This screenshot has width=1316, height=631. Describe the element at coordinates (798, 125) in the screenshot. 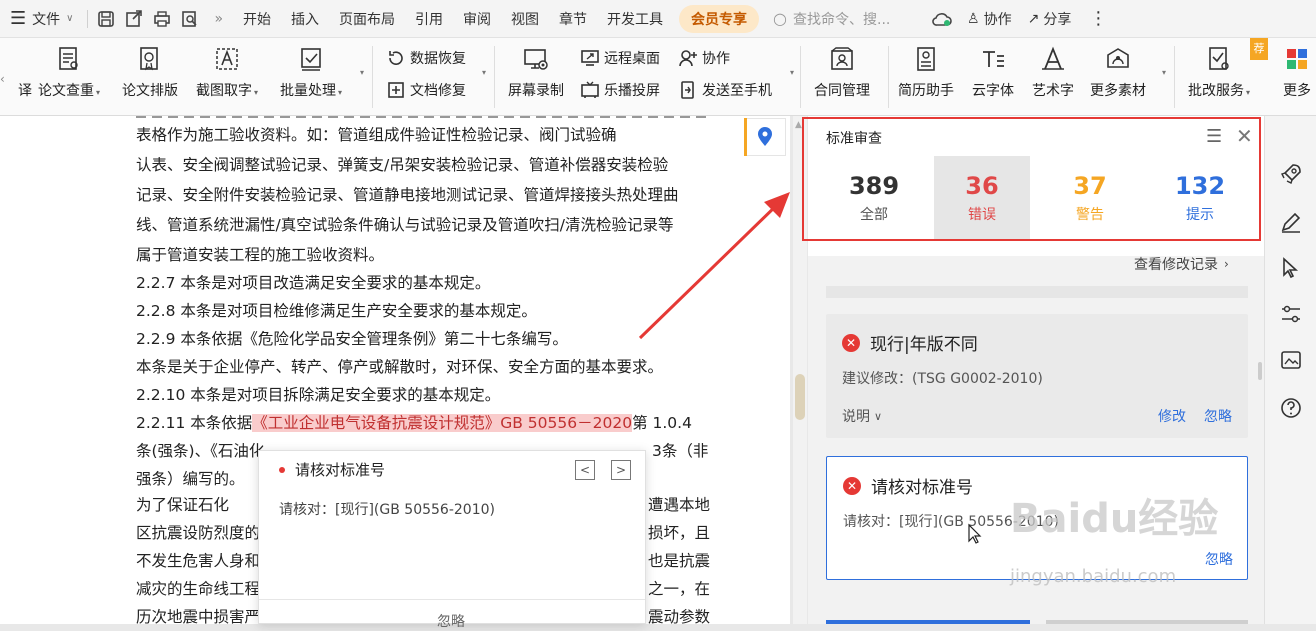

I see `scroll-up-icon: ▲` at that location.